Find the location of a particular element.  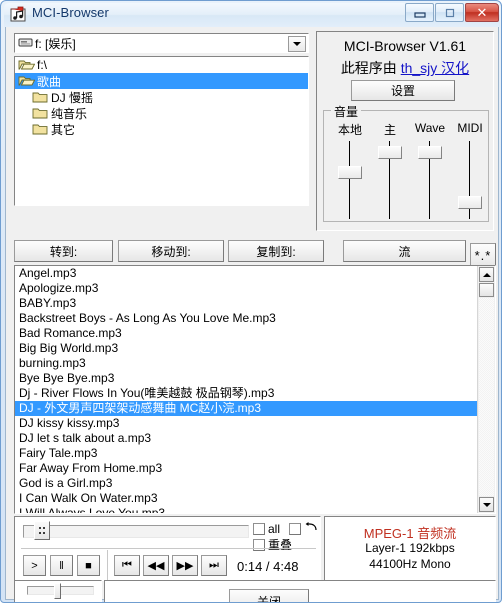

play-button: > is located at coordinates (34, 565).